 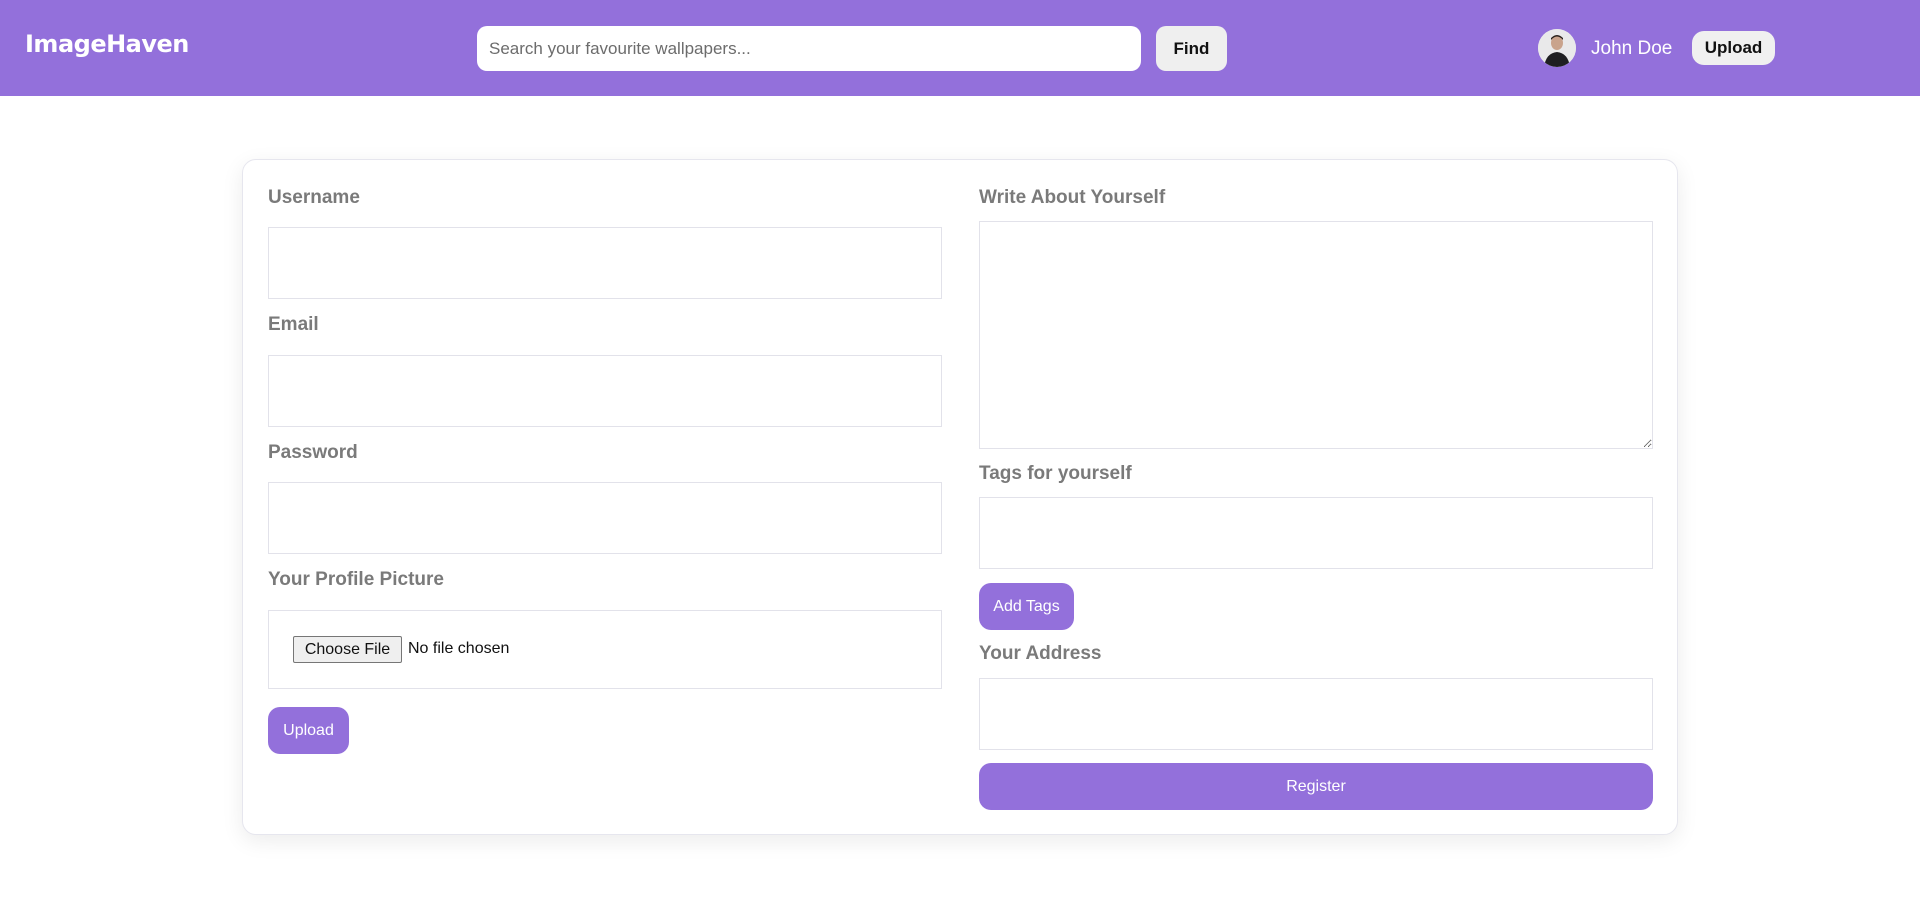 What do you see at coordinates (1316, 786) in the screenshot?
I see `register-button: Register` at bounding box center [1316, 786].